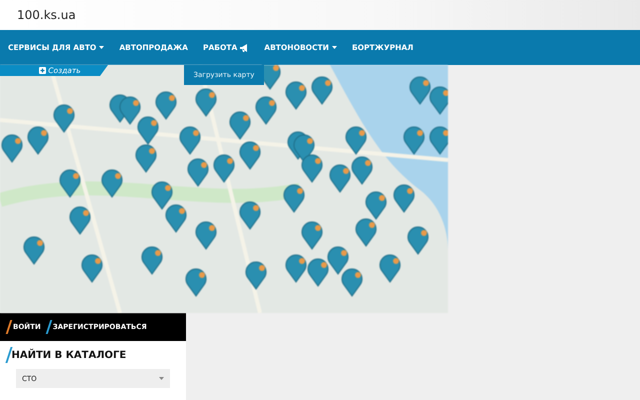  Describe the element at coordinates (42, 70) in the screenshot. I see `plus-square-icon` at that location.